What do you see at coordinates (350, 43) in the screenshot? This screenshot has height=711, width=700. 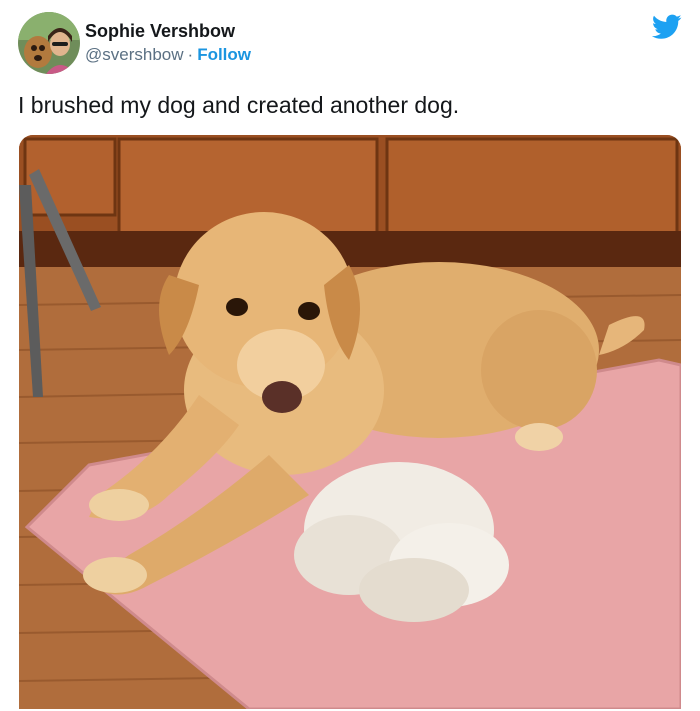 I see `tweet-header: Sophie Vershbow @svershbow · Follow` at bounding box center [350, 43].